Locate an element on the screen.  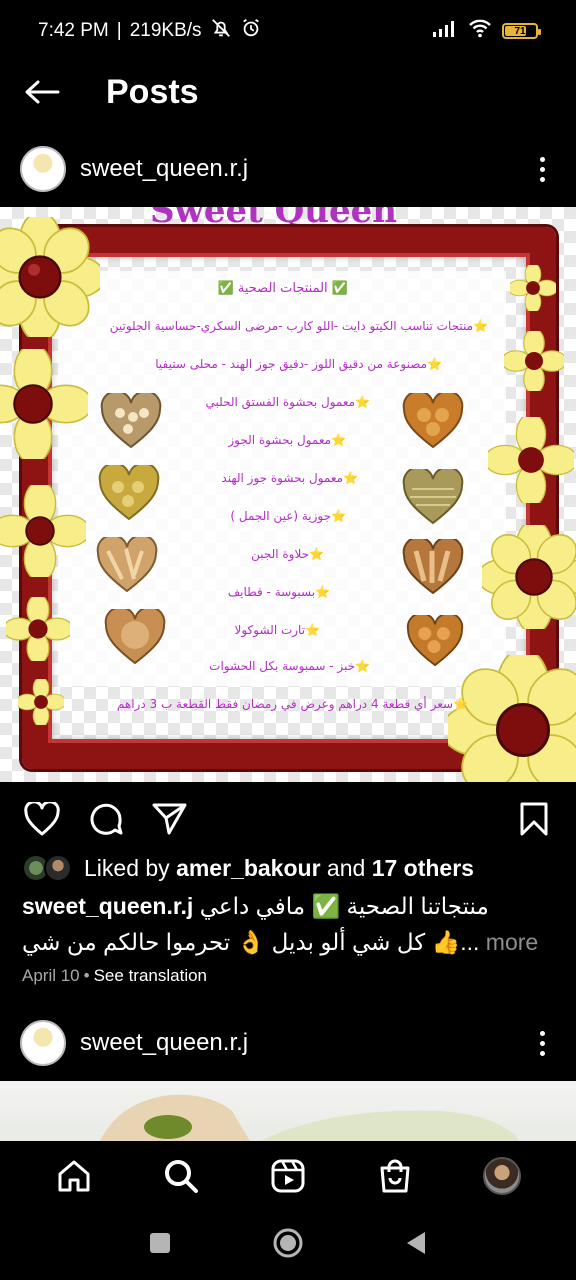
home-icon is located at coordinates (74, 1176).